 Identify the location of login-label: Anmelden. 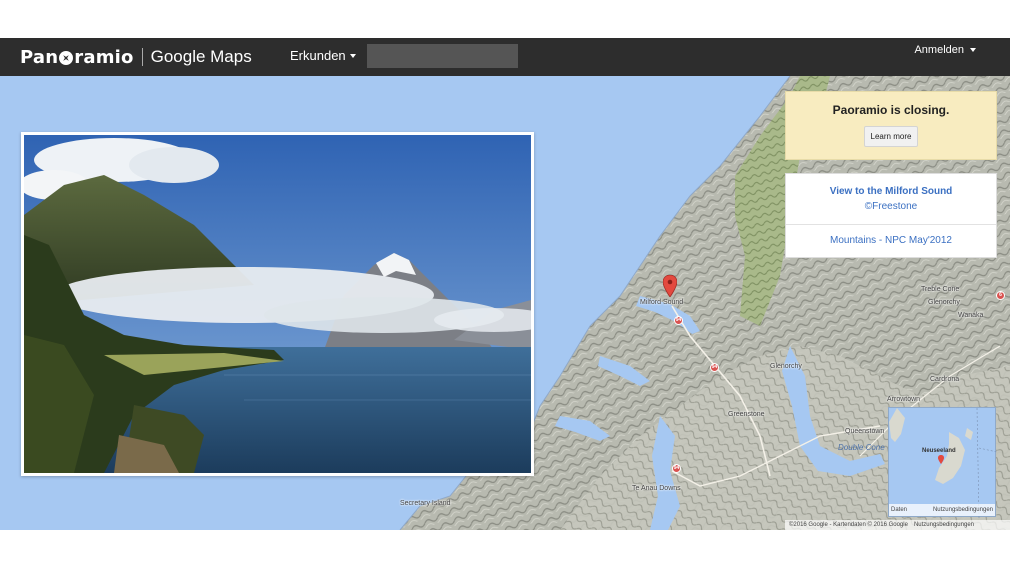
(939, 50).